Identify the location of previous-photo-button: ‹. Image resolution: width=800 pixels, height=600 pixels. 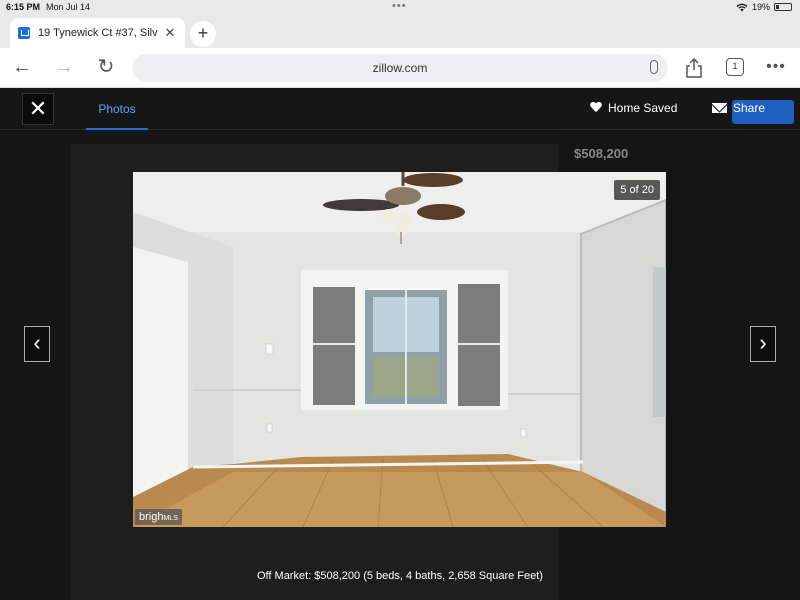
(37, 344).